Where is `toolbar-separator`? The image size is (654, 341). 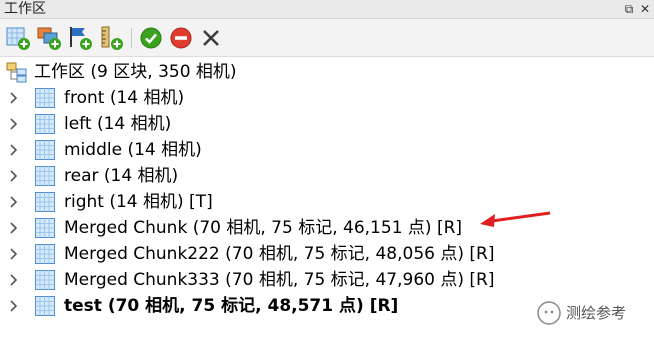
toolbar-separator is located at coordinates (131, 38).